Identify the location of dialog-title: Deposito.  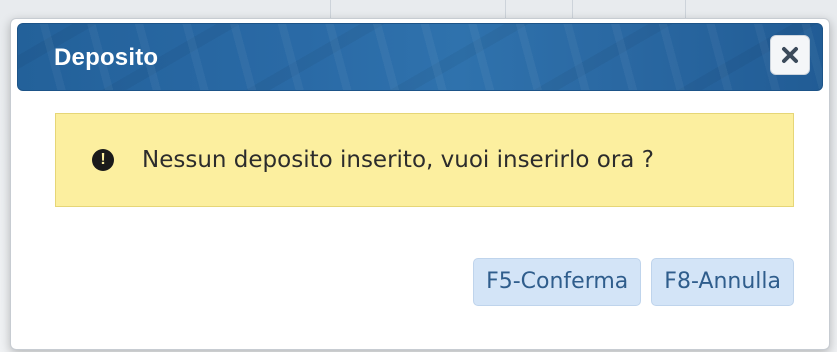
(106, 57).